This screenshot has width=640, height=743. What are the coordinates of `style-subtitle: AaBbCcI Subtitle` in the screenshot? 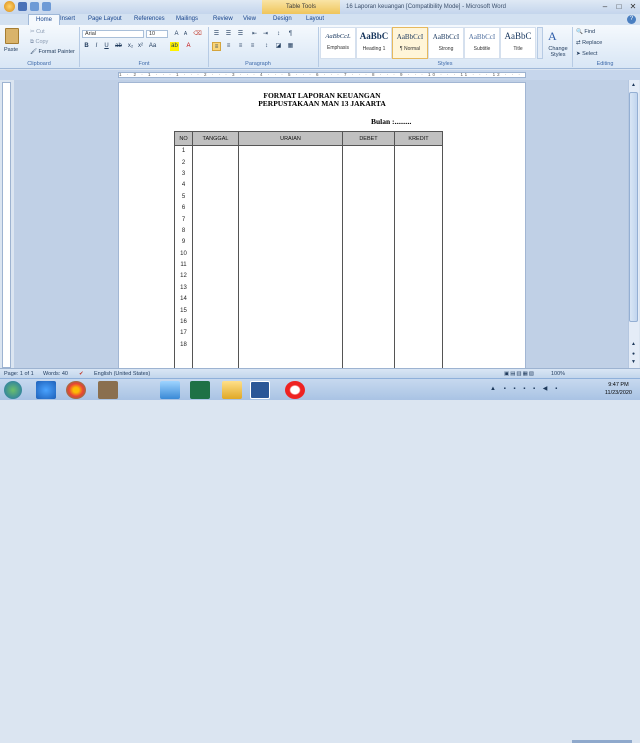 It's located at (482, 43).